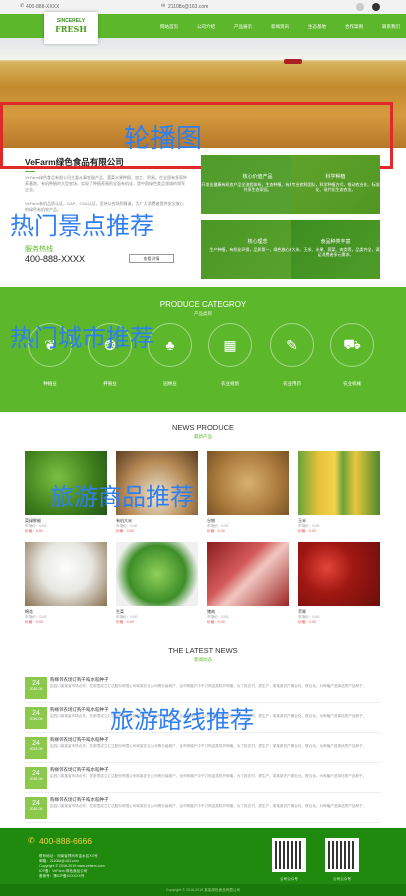 Image resolution: width=406 pixels, height=896 pixels. I want to click on more-details-button: 查看详情, so click(151, 258).